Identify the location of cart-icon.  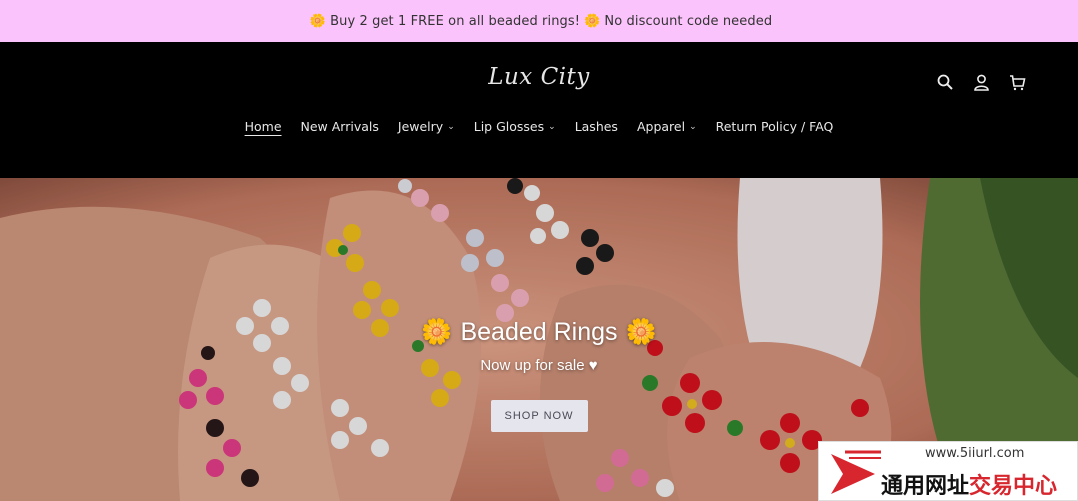
(1017, 82).